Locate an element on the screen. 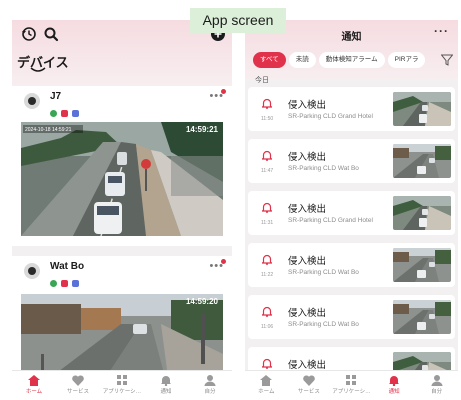 This screenshot has height=400, width=461. filter-unread: 未読 is located at coordinates (302, 60).